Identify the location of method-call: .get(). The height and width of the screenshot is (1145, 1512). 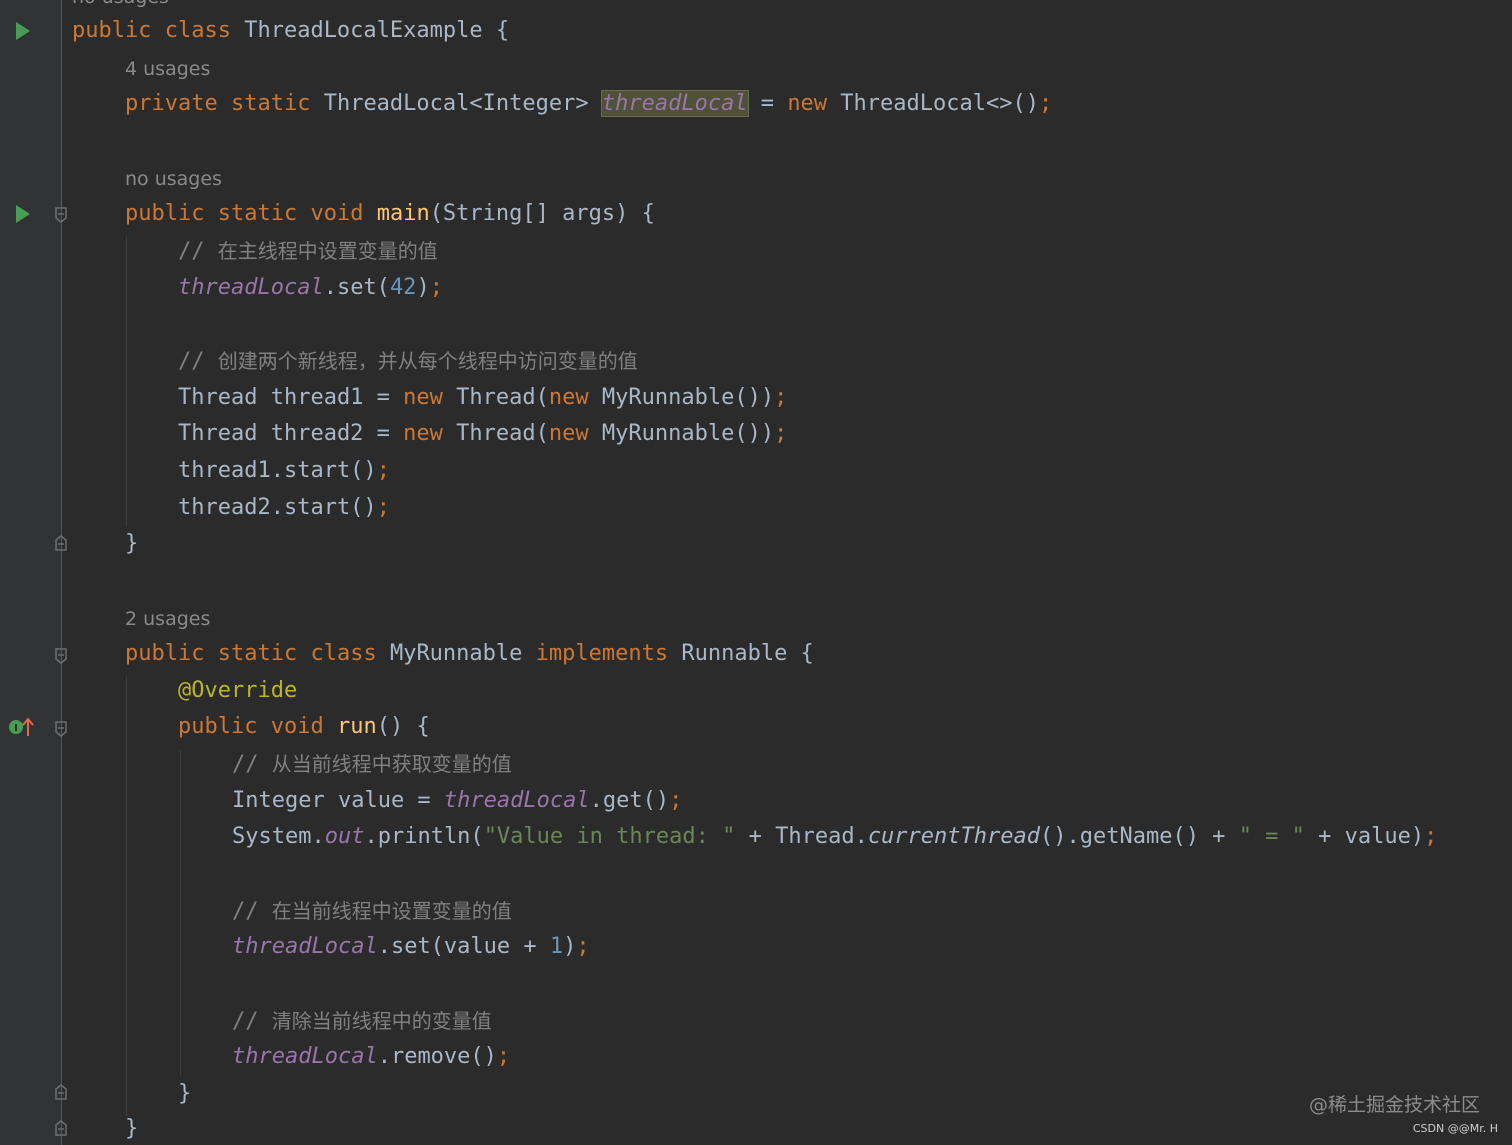
(629, 800).